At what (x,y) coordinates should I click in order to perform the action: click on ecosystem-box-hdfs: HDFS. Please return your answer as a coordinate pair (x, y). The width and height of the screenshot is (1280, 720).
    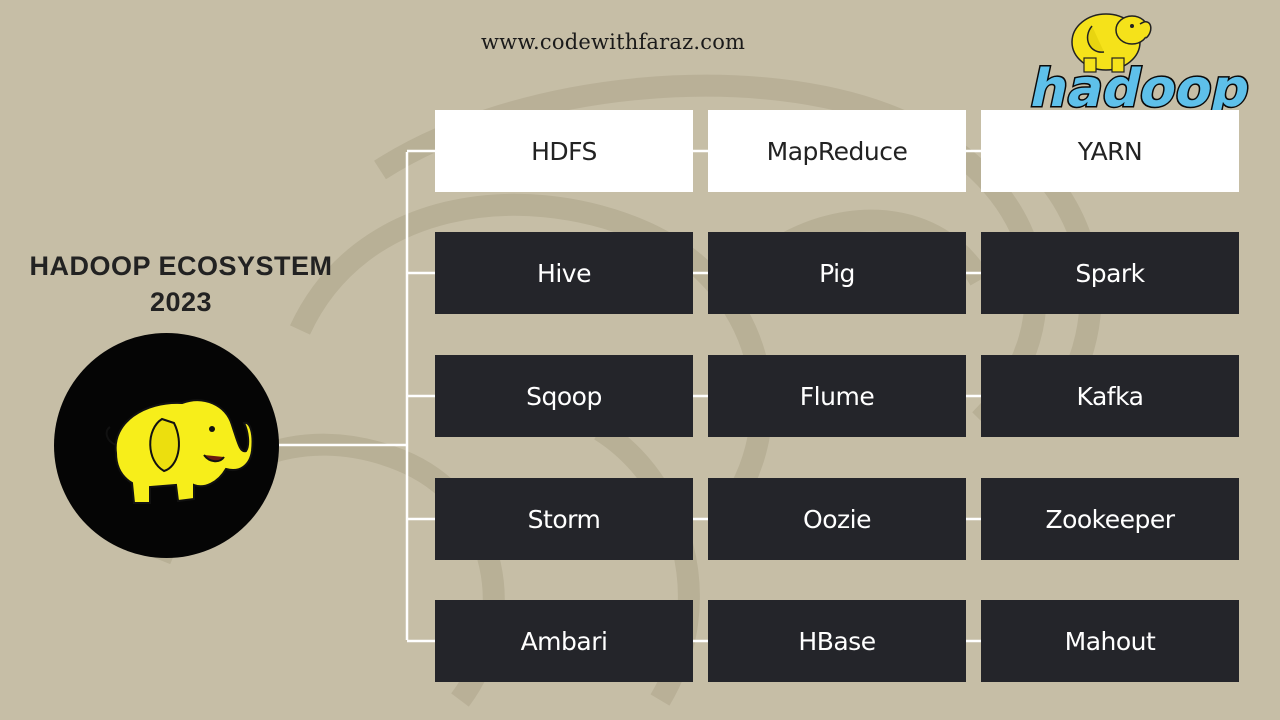
    Looking at the image, I should click on (564, 151).